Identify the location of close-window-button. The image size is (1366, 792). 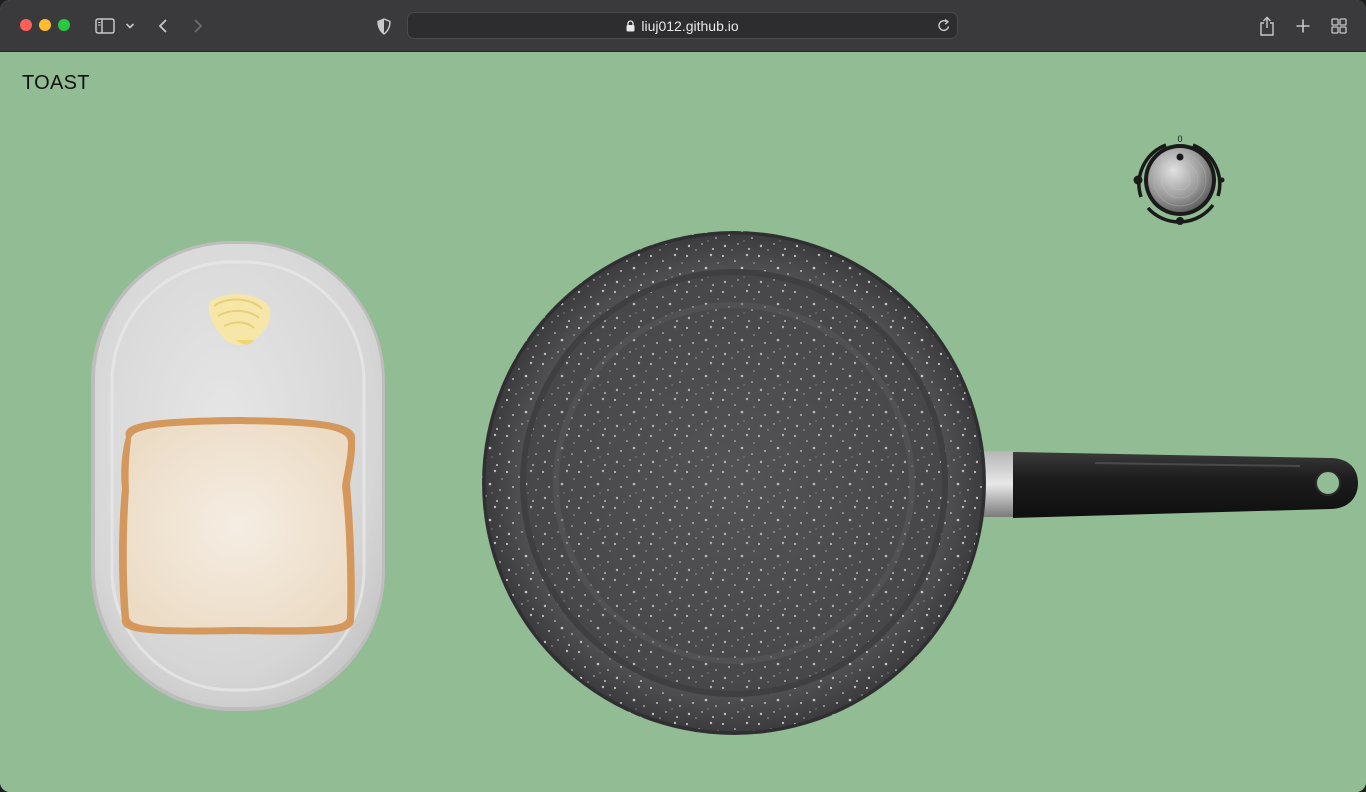
(26, 25).